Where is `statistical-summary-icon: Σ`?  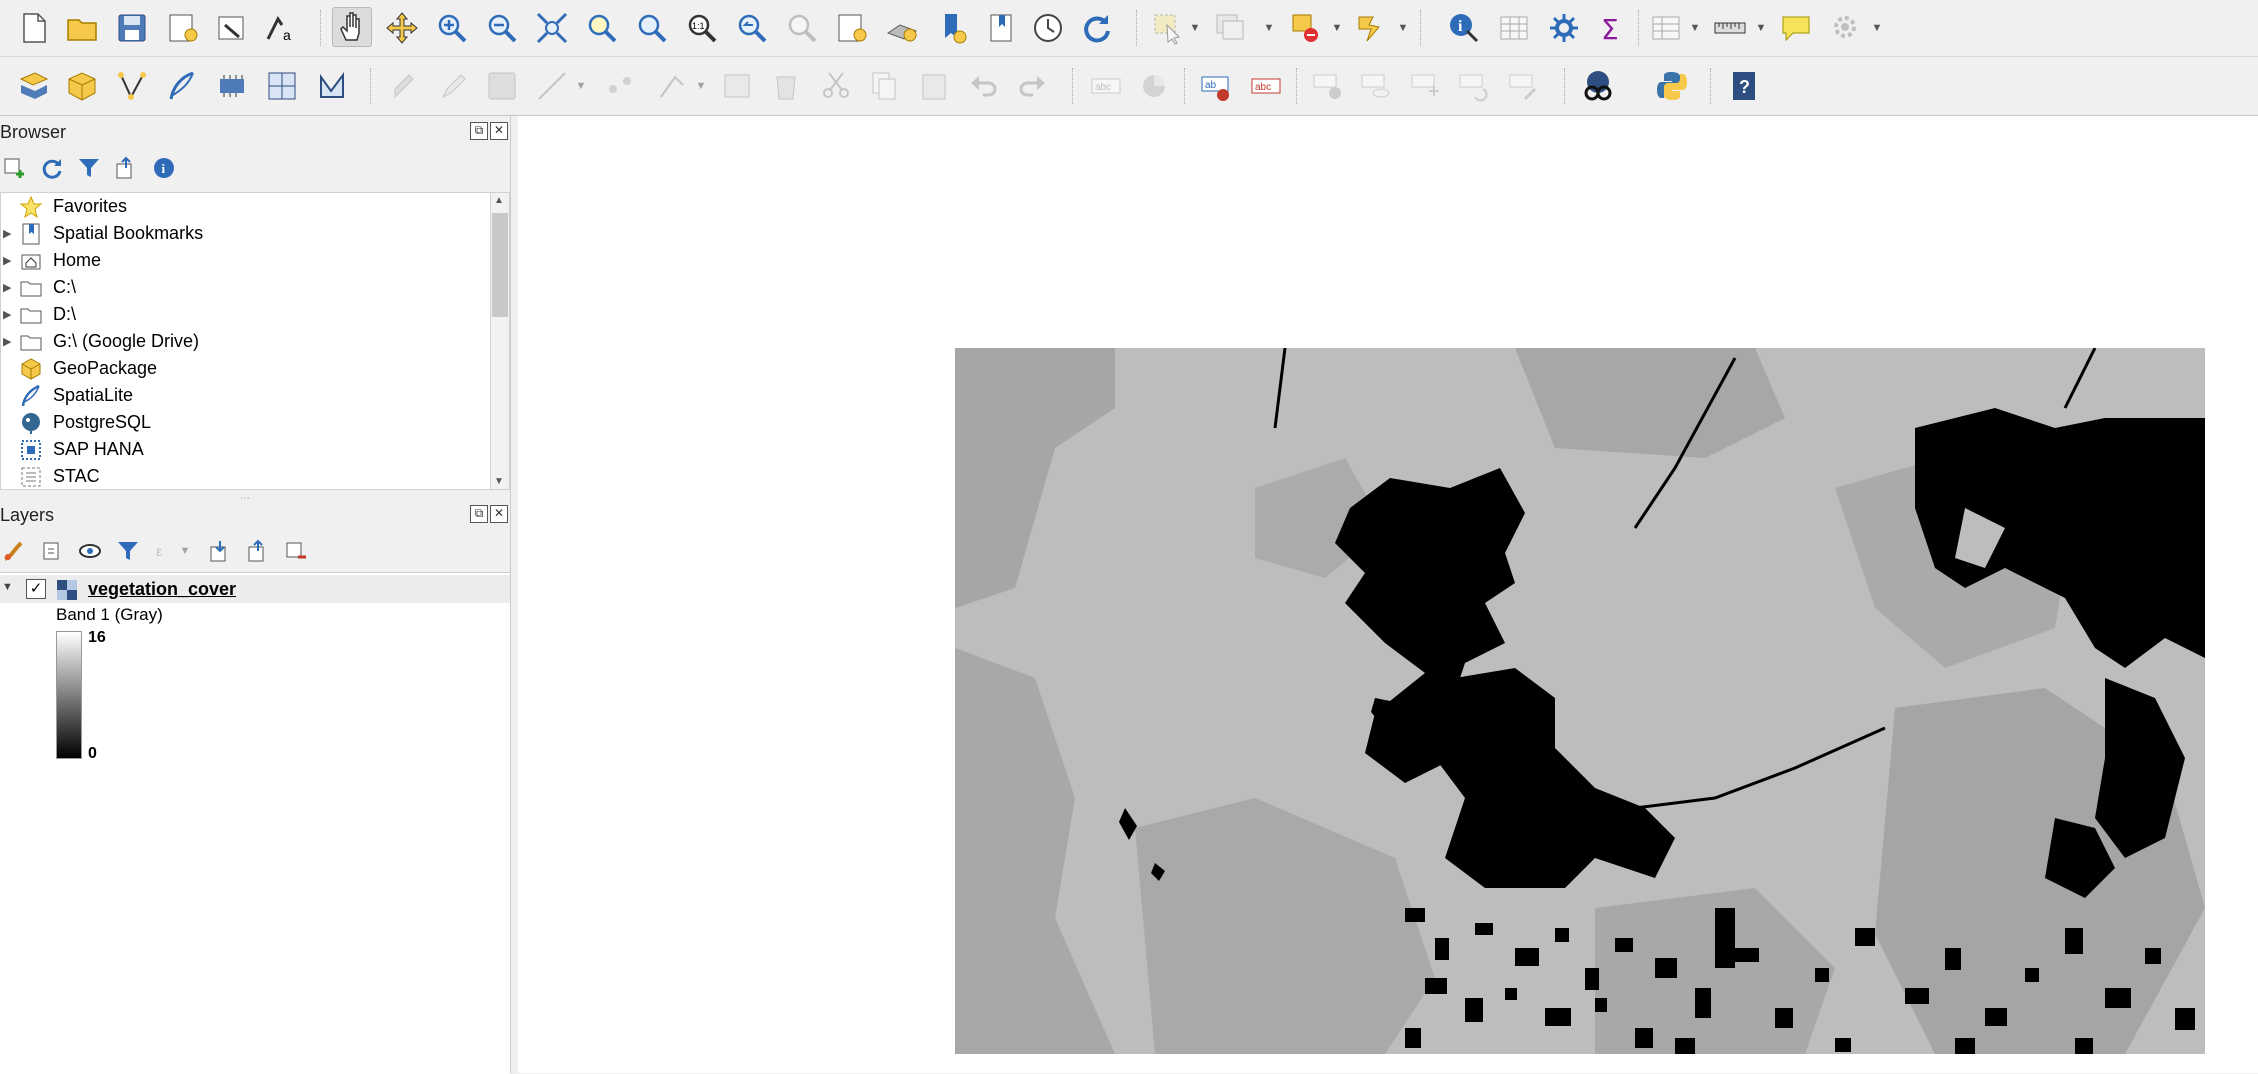 statistical-summary-icon: Σ is located at coordinates (1612, 28).